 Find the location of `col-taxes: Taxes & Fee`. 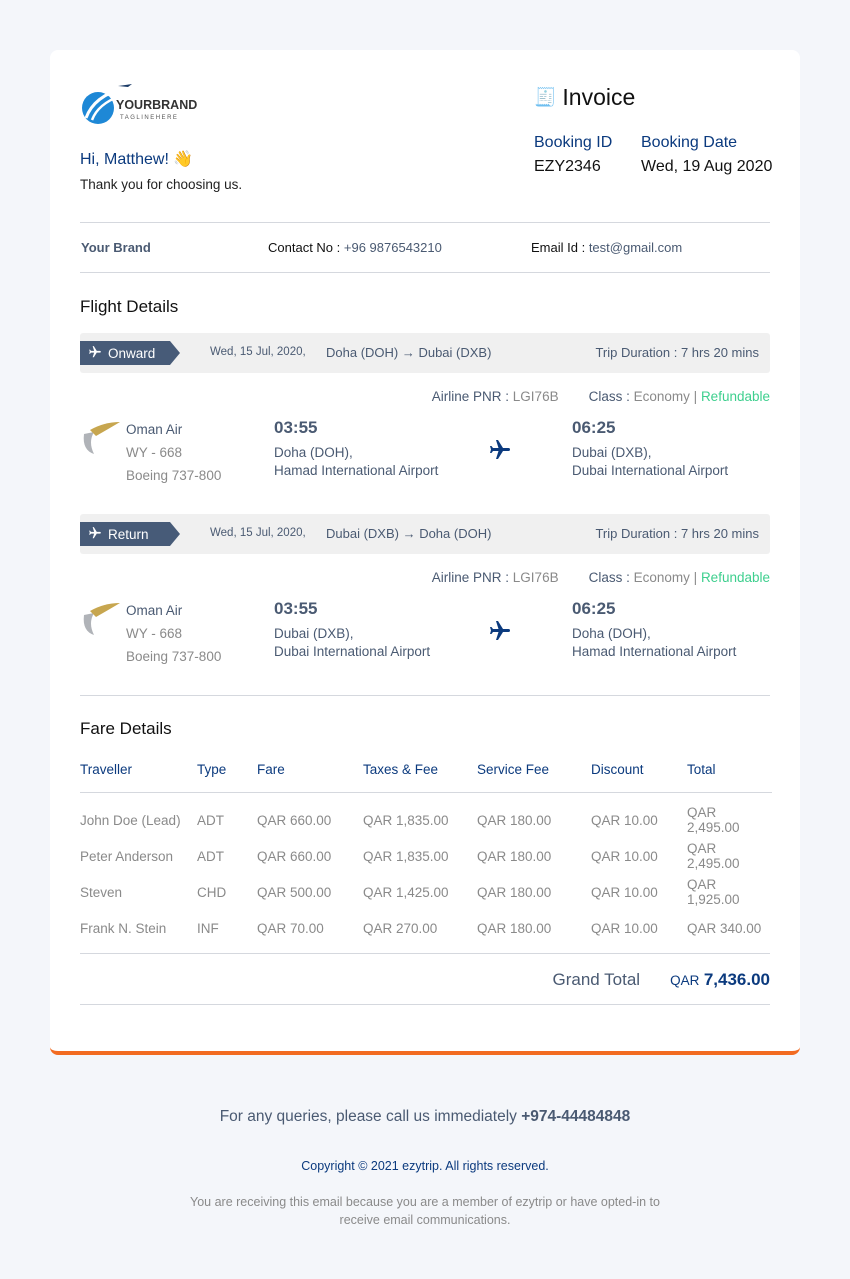

col-taxes: Taxes & Fee is located at coordinates (420, 771).